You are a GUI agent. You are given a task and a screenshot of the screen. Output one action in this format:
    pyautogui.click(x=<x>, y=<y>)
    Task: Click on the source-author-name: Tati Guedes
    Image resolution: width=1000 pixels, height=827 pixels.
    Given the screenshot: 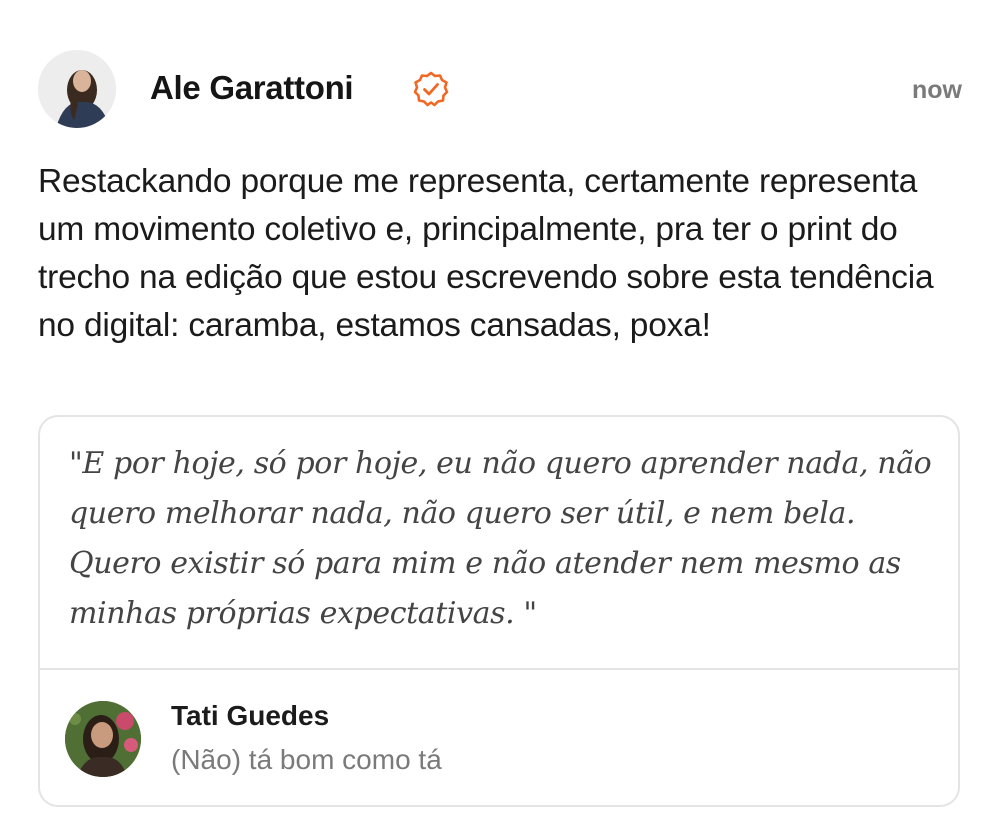 What is the action you would take?
    pyautogui.click(x=250, y=716)
    